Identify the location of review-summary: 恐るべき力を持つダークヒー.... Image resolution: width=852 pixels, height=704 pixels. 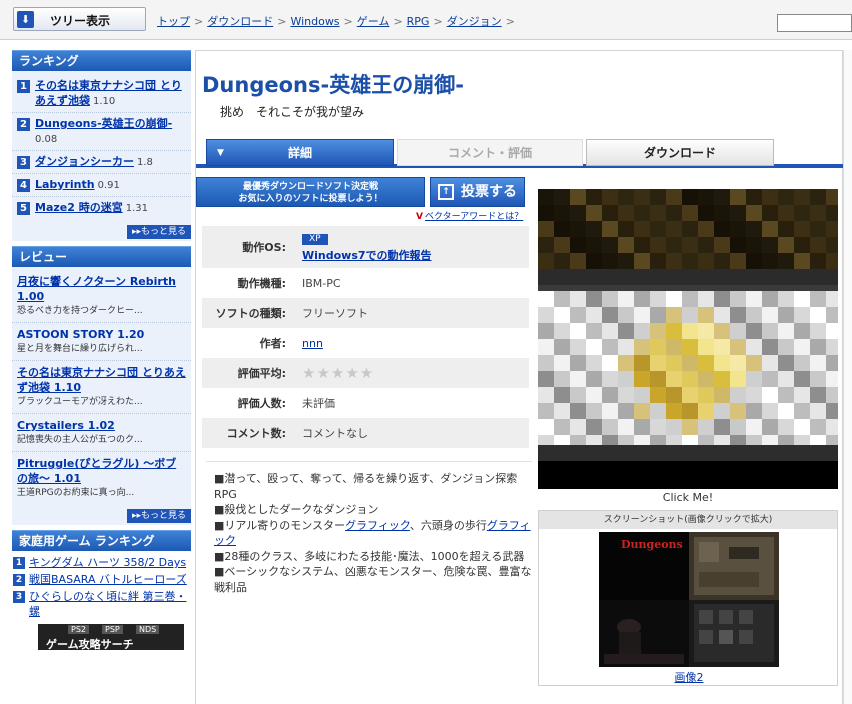
(80, 311).